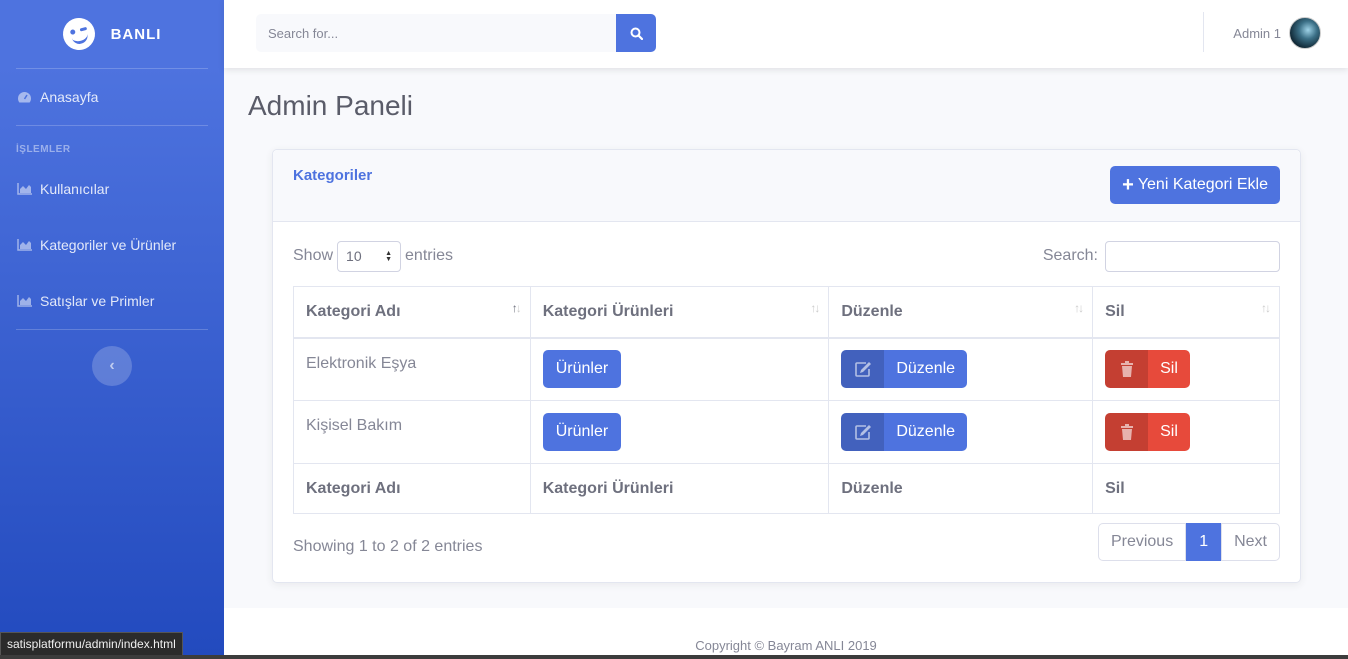 Image resolution: width=1348 pixels, height=659 pixels. I want to click on search-input, so click(436, 33).